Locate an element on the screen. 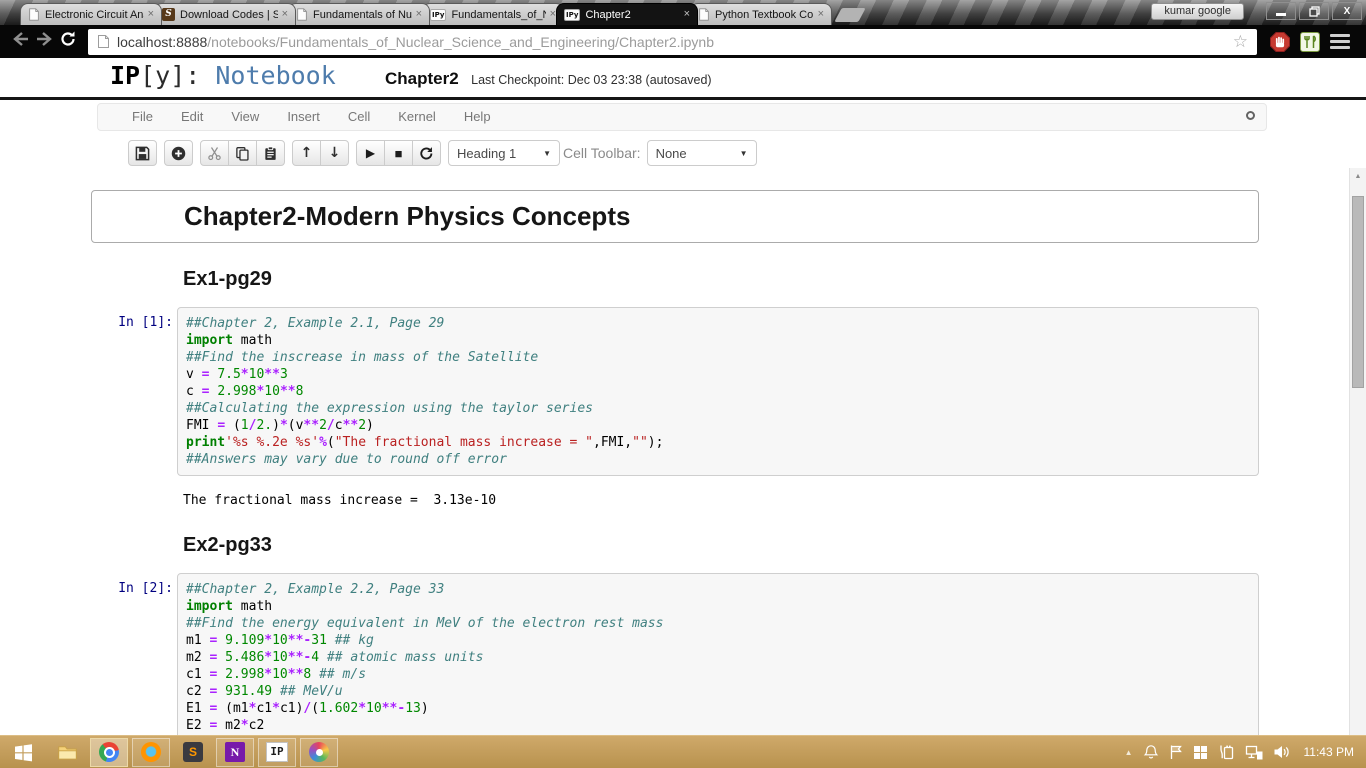 This screenshot has width=1366, height=768. paste-icon is located at coordinates (270, 152).